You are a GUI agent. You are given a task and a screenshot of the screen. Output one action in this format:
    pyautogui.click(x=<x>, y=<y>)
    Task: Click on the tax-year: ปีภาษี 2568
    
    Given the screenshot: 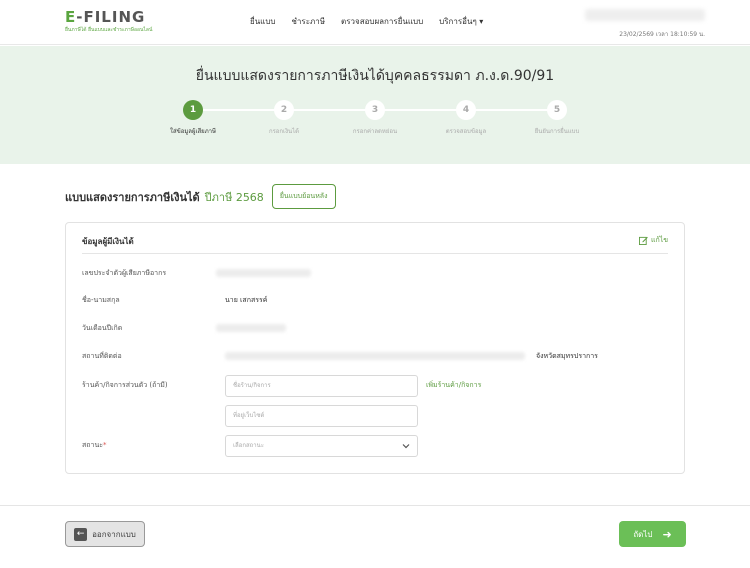 What is the action you would take?
    pyautogui.click(x=234, y=197)
    